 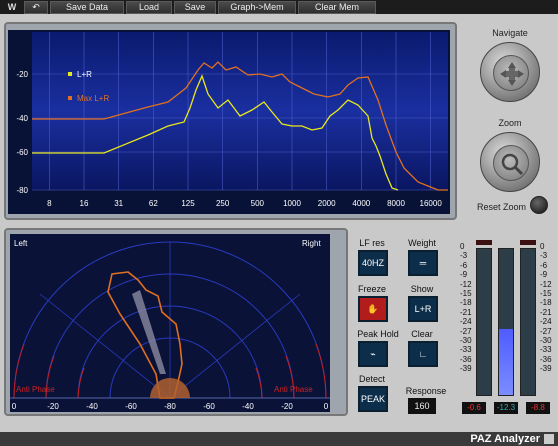 I want to click on undo-icon: ↶, so click(x=36, y=6).